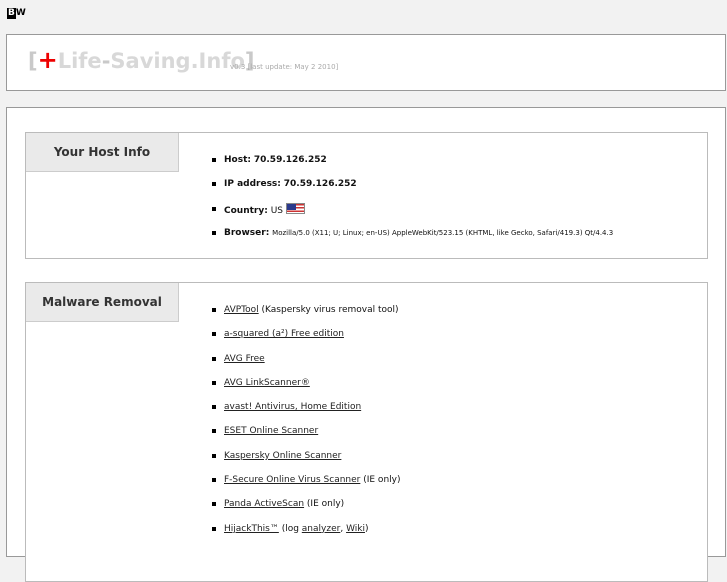 The height and width of the screenshot is (582, 727). What do you see at coordinates (306, 486) in the screenshot?
I see `list-item: F-Secure Online Virus Scanner (IE only)` at bounding box center [306, 486].